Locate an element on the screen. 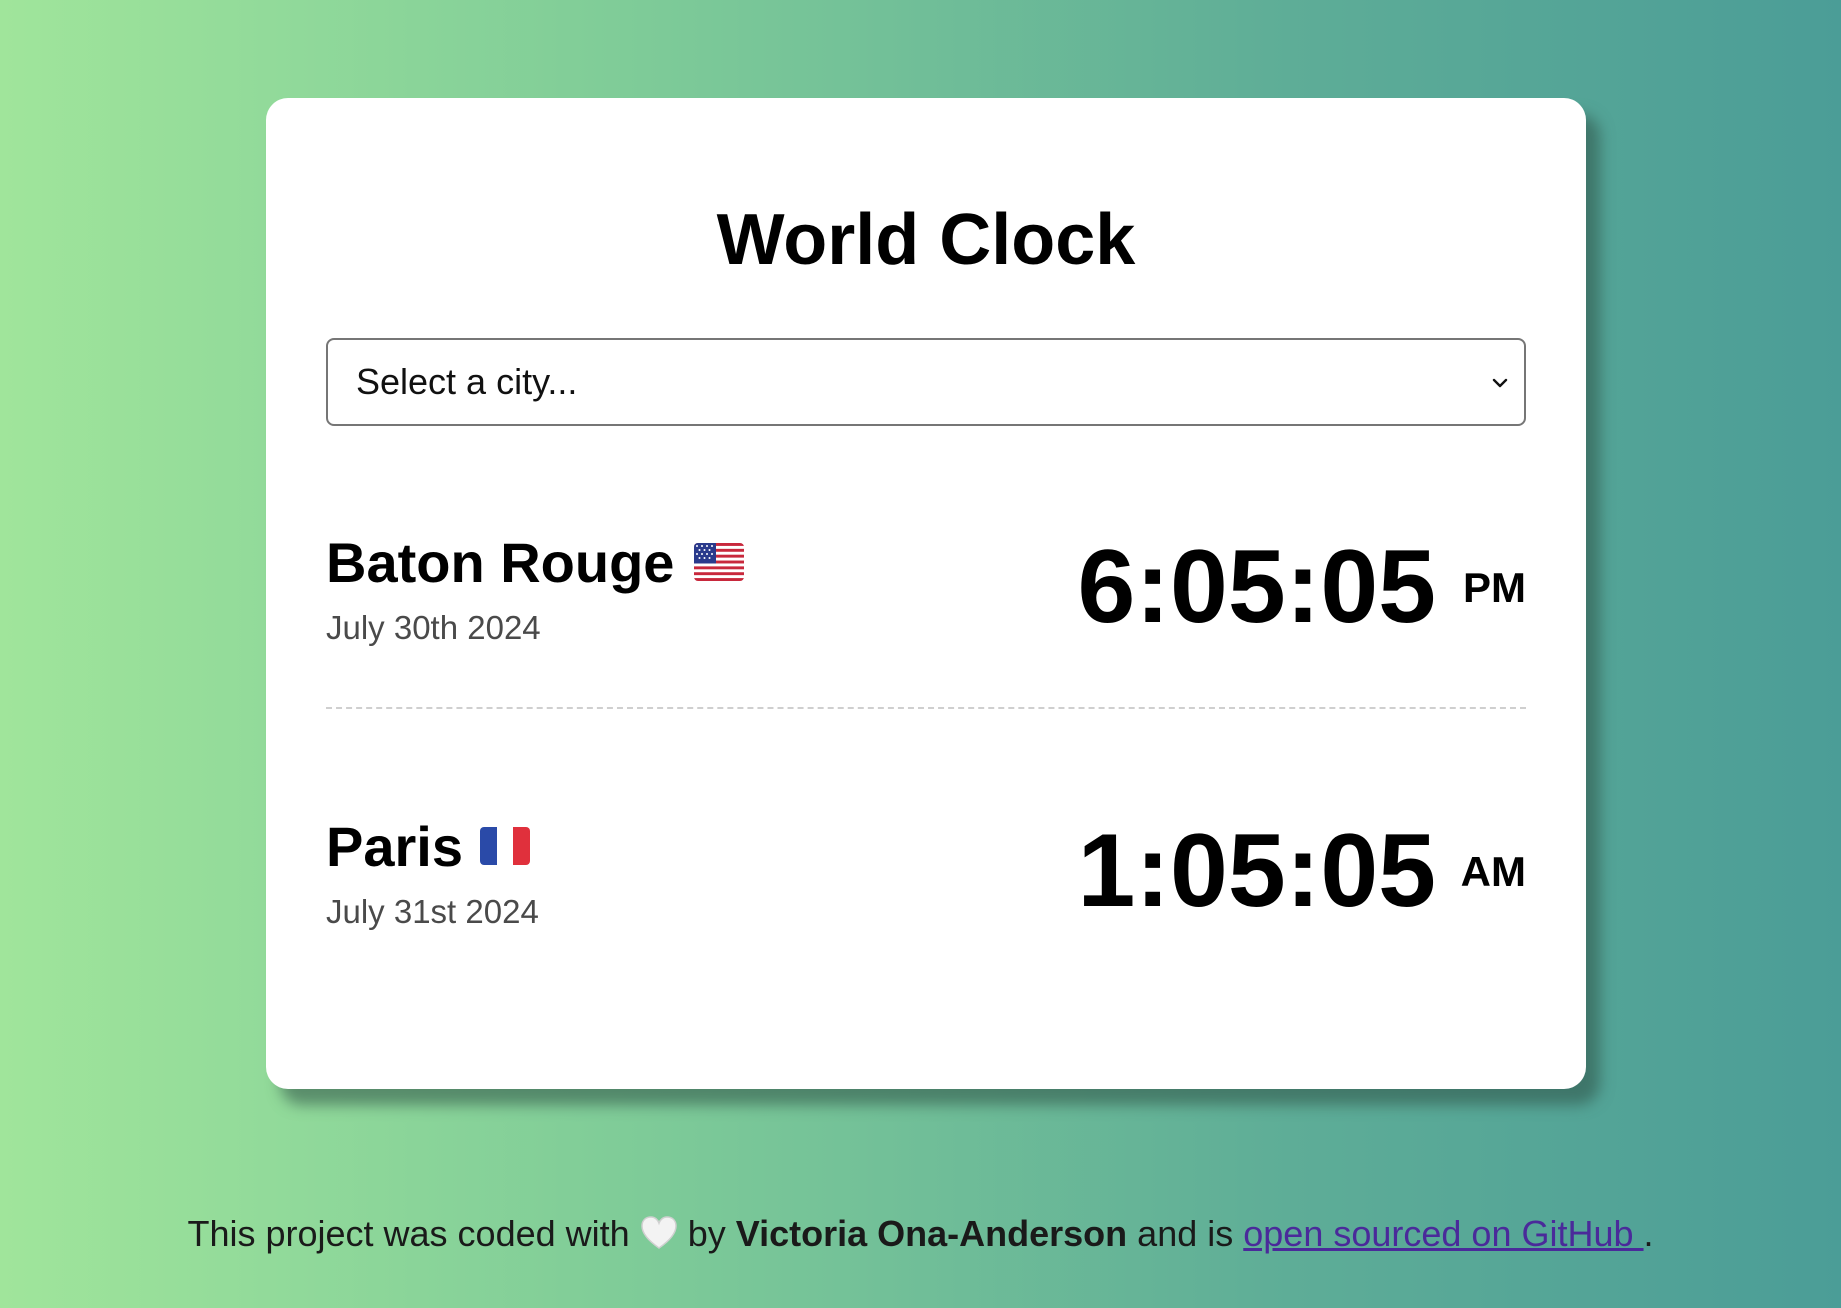 This screenshot has height=1308, width=1841. city-name: Paris is located at coordinates (394, 846).